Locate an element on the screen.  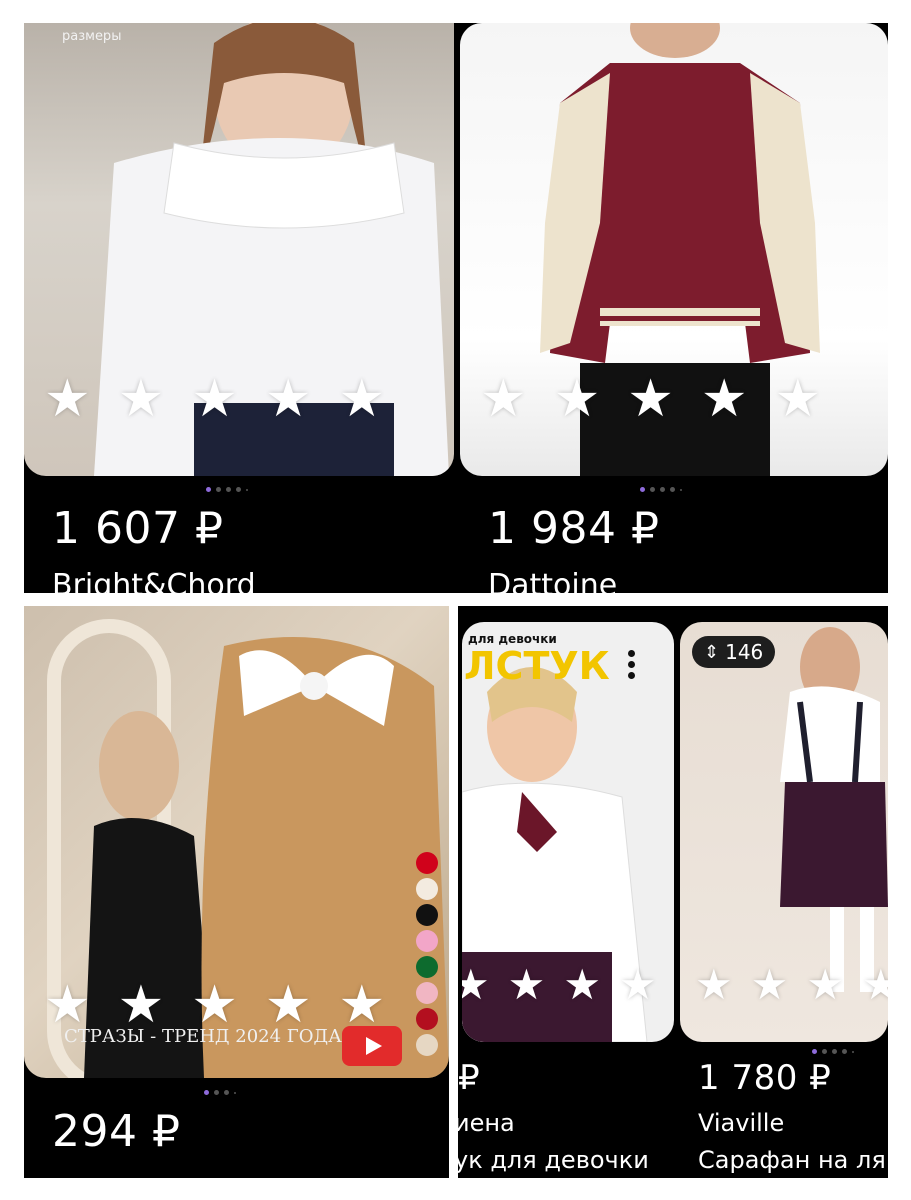
color-swatches is located at coordinates (427, 954).